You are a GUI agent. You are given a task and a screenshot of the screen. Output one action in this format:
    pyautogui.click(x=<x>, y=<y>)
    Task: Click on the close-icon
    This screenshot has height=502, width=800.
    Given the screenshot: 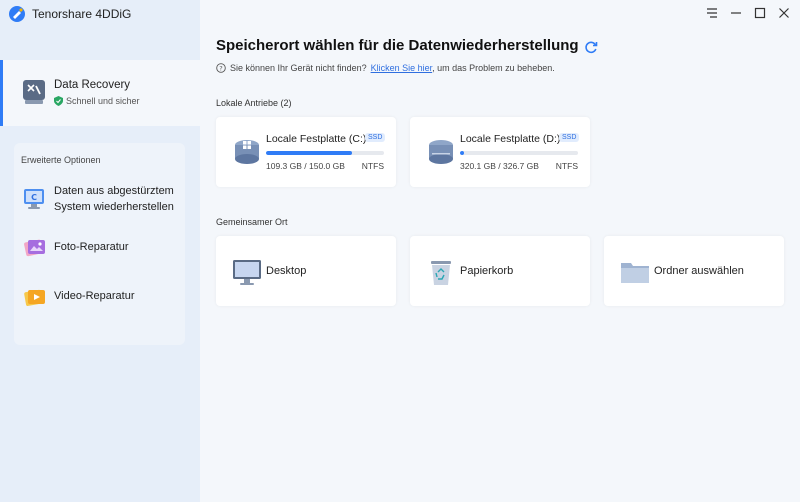 What is the action you would take?
    pyautogui.click(x=784, y=13)
    